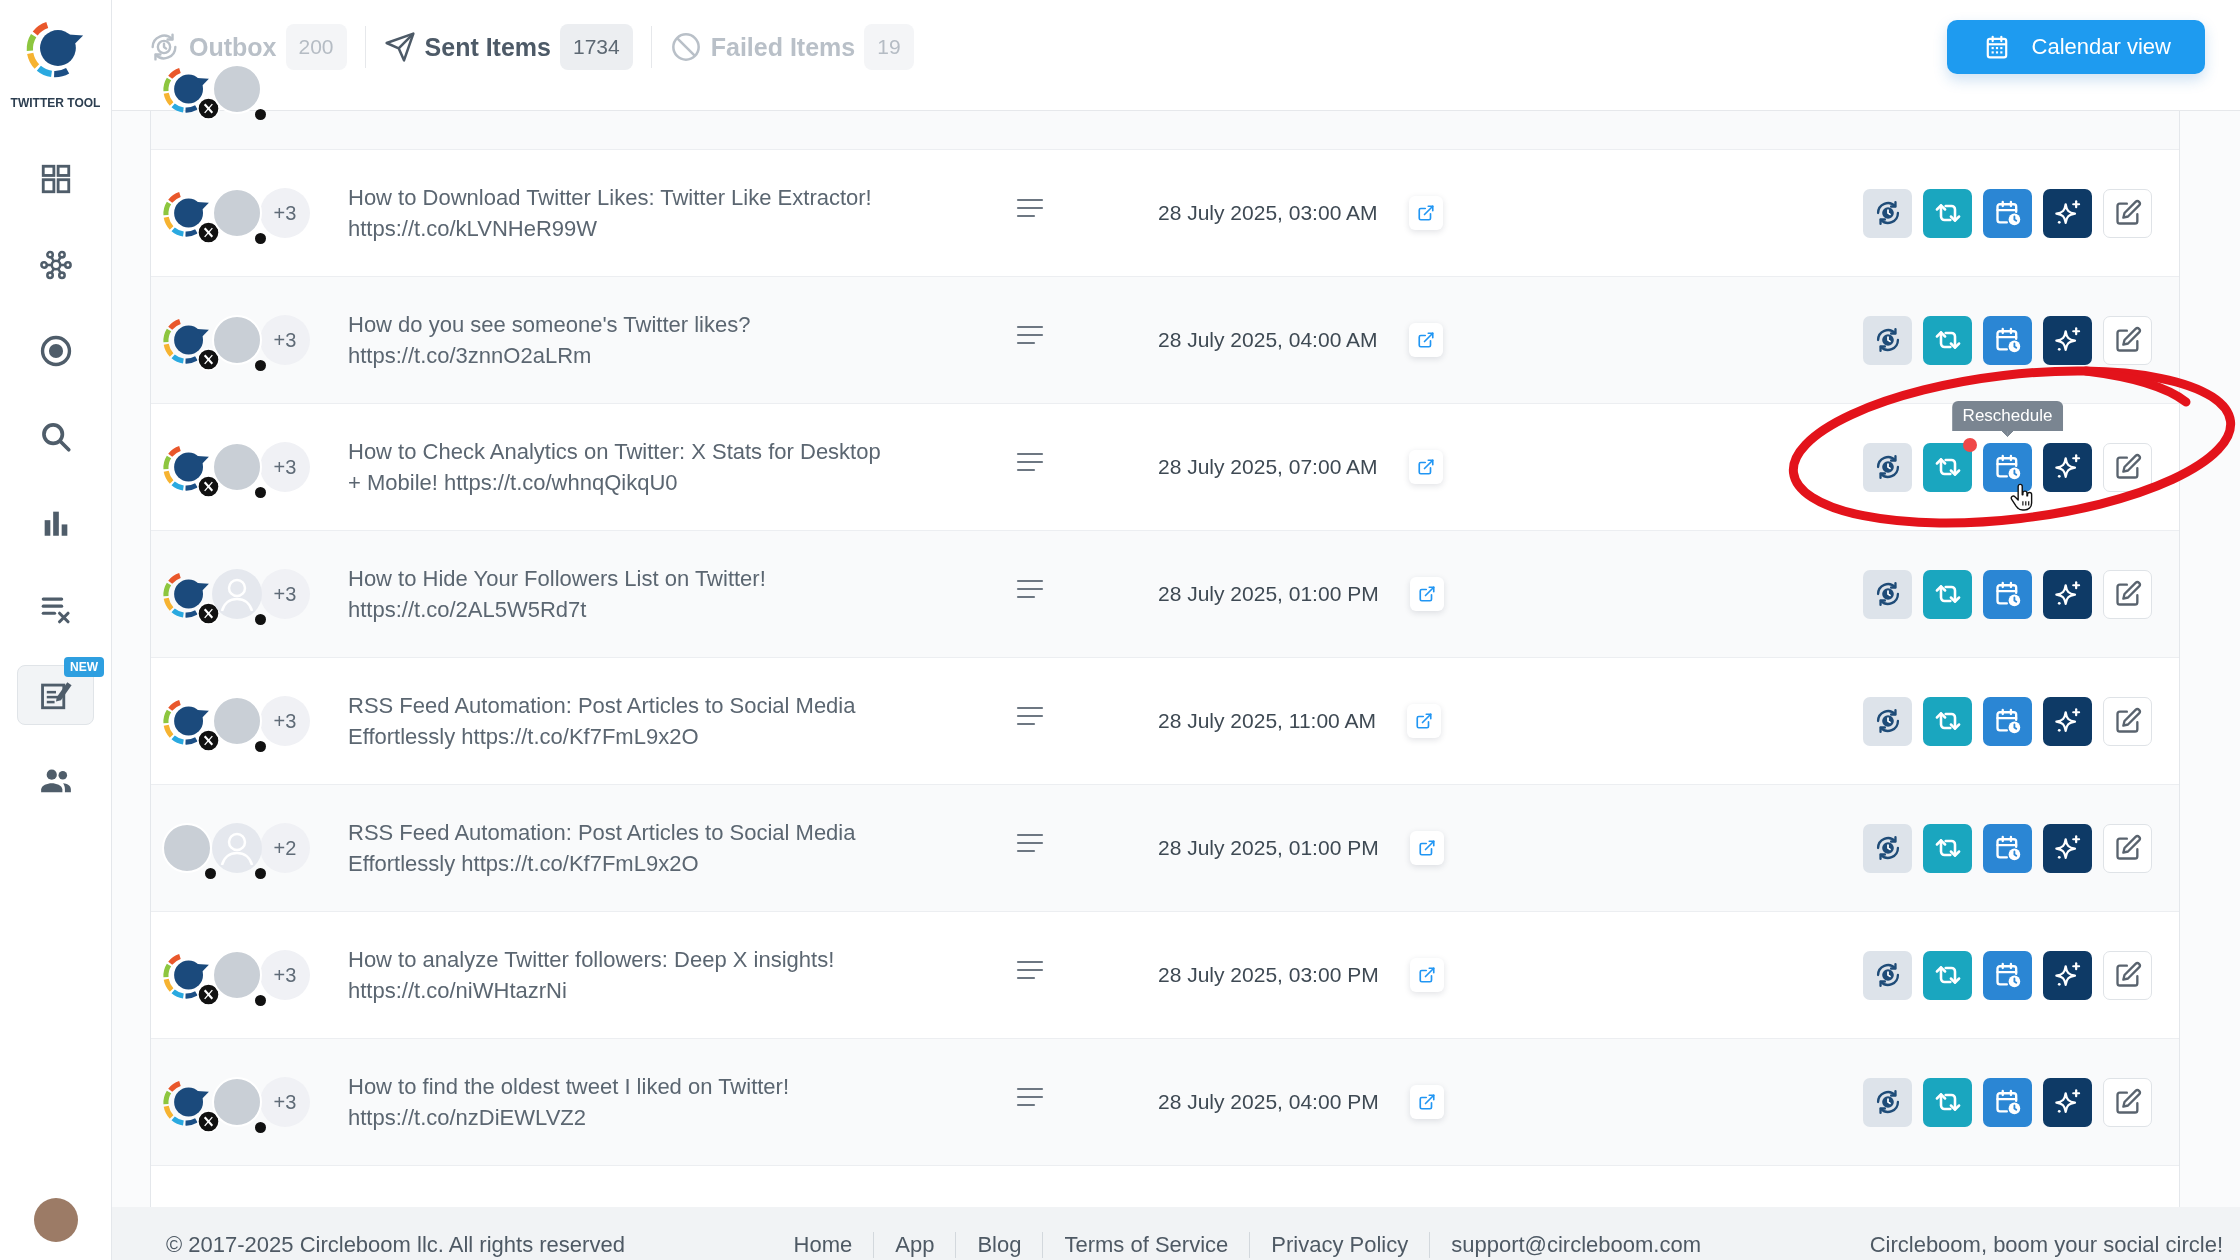 This screenshot has width=2240, height=1260. Describe the element at coordinates (399, 47) in the screenshot. I see `paper-plane-icon` at that location.